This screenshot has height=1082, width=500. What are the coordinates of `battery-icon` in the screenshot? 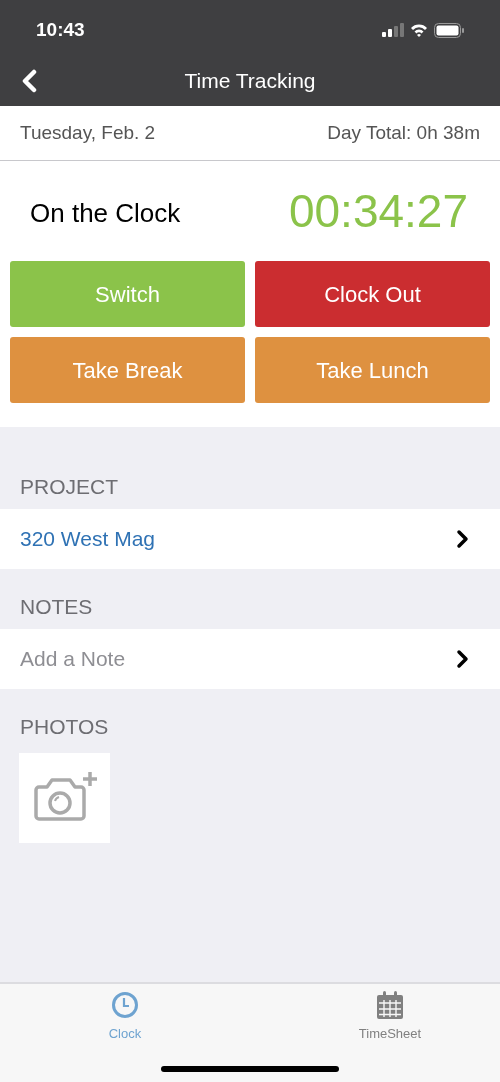 It's located at (449, 30).